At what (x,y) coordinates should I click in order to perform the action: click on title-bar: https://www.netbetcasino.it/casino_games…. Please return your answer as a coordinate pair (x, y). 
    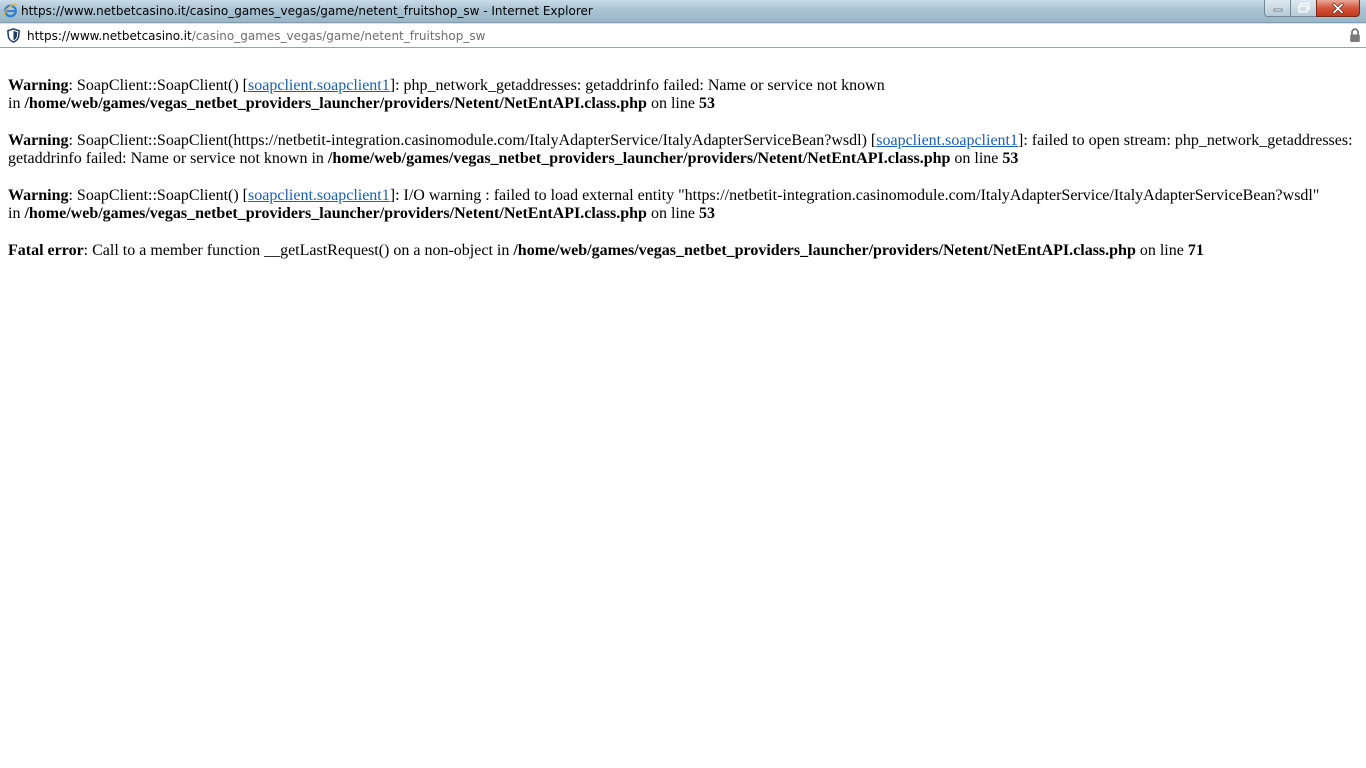
    Looking at the image, I should click on (683, 11).